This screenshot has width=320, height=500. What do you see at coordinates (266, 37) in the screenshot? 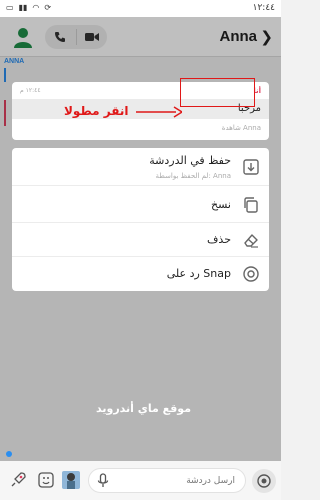
I see `chevron-right-icon: ❯` at bounding box center [266, 37].